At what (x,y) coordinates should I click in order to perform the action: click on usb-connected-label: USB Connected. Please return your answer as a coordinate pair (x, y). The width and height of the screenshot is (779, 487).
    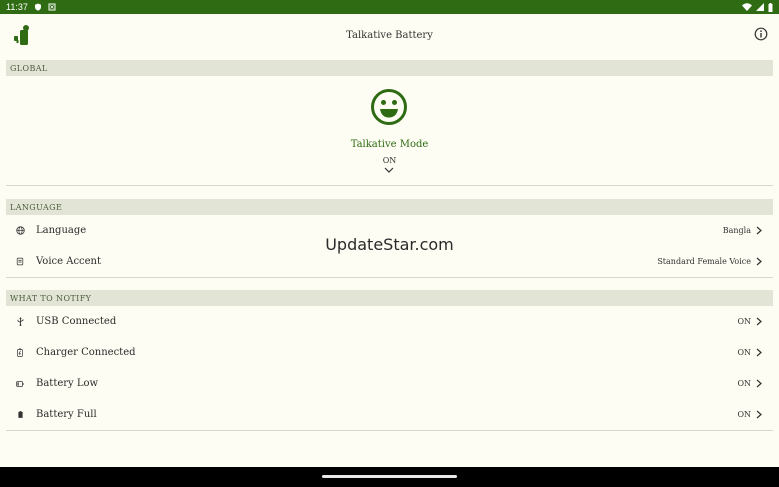
    Looking at the image, I should click on (76, 321).